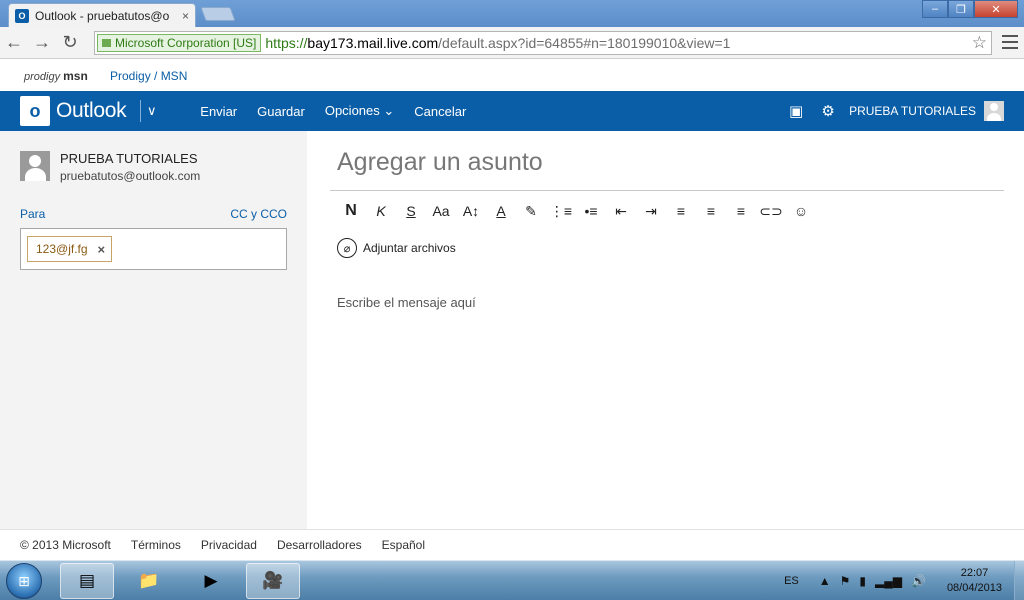  I want to click on maximize-icon: ❐, so click(961, 9).